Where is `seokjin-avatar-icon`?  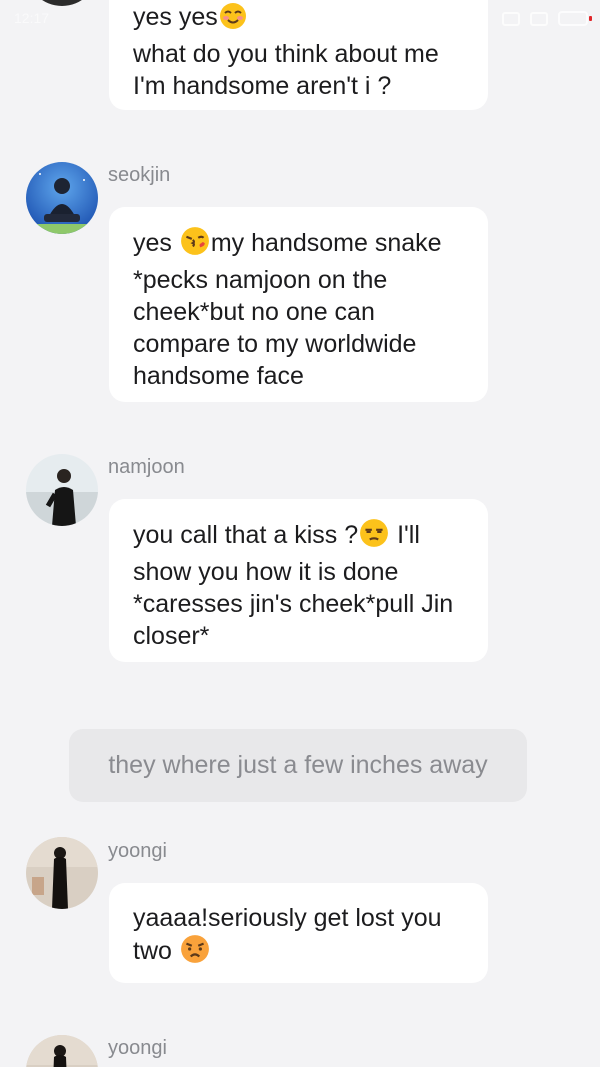 seokjin-avatar-icon is located at coordinates (62, 198).